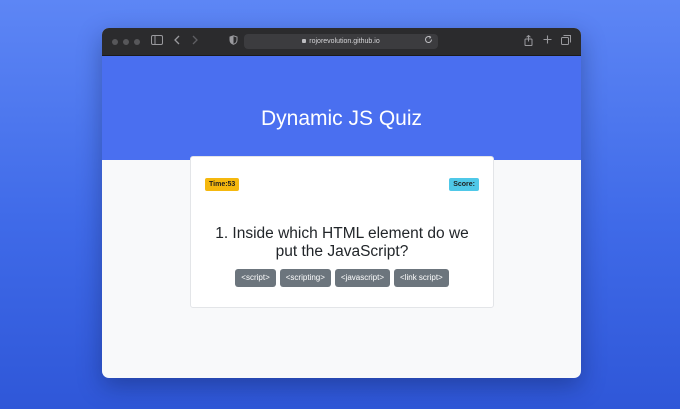 Image resolution: width=680 pixels, height=409 pixels. Describe the element at coordinates (341, 118) in the screenshot. I see `page-title: Dynamic JS Quiz` at that location.